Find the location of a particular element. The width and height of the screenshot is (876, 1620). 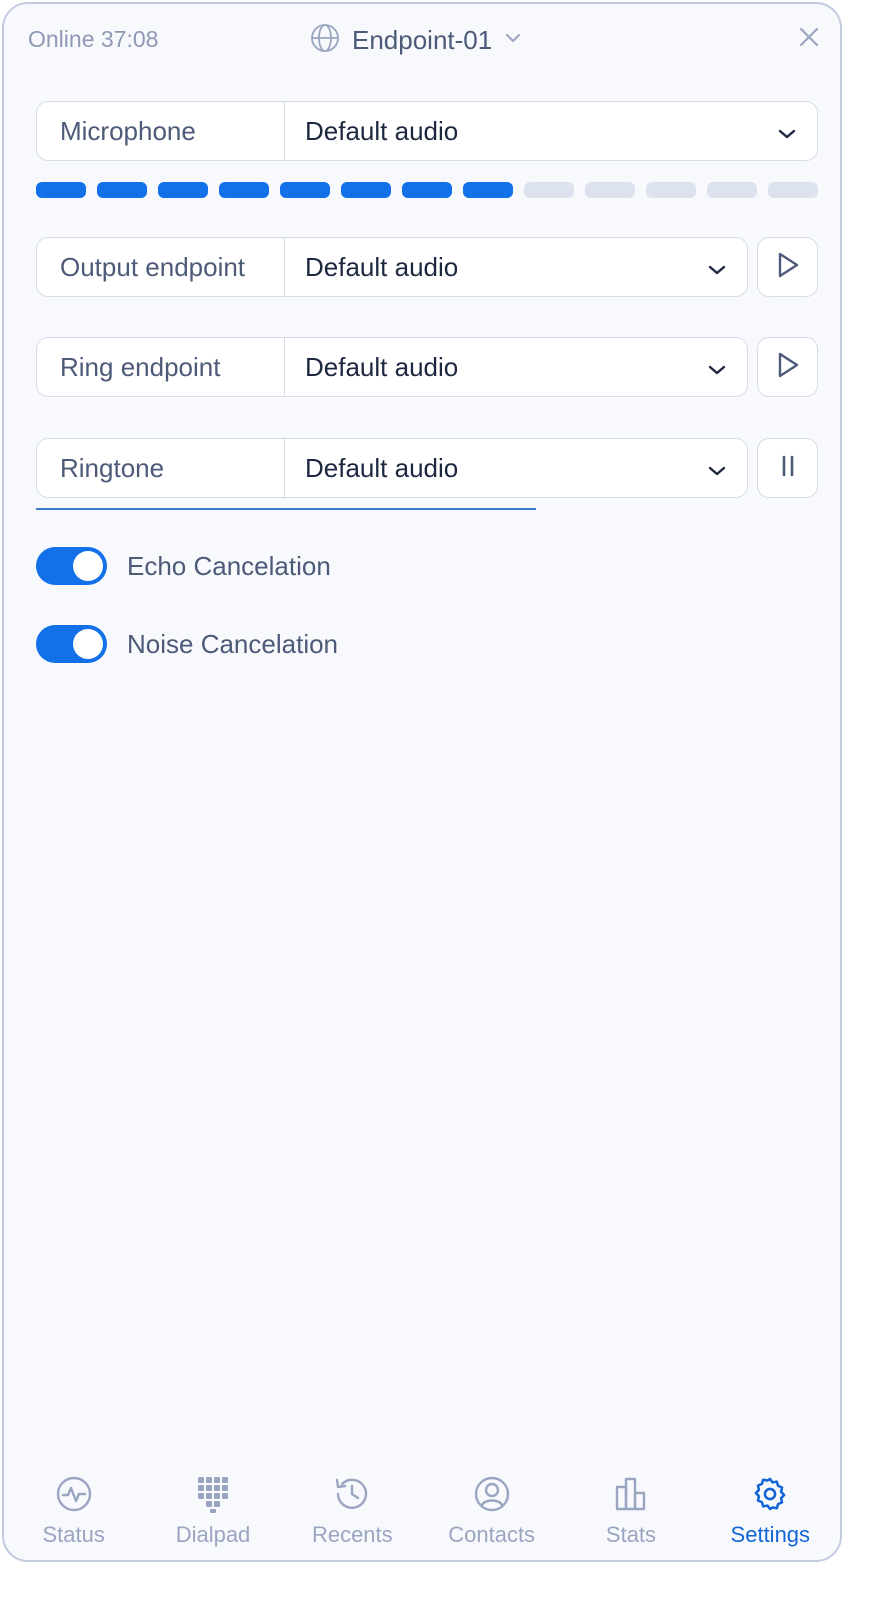

globe-icon is located at coordinates (325, 40).